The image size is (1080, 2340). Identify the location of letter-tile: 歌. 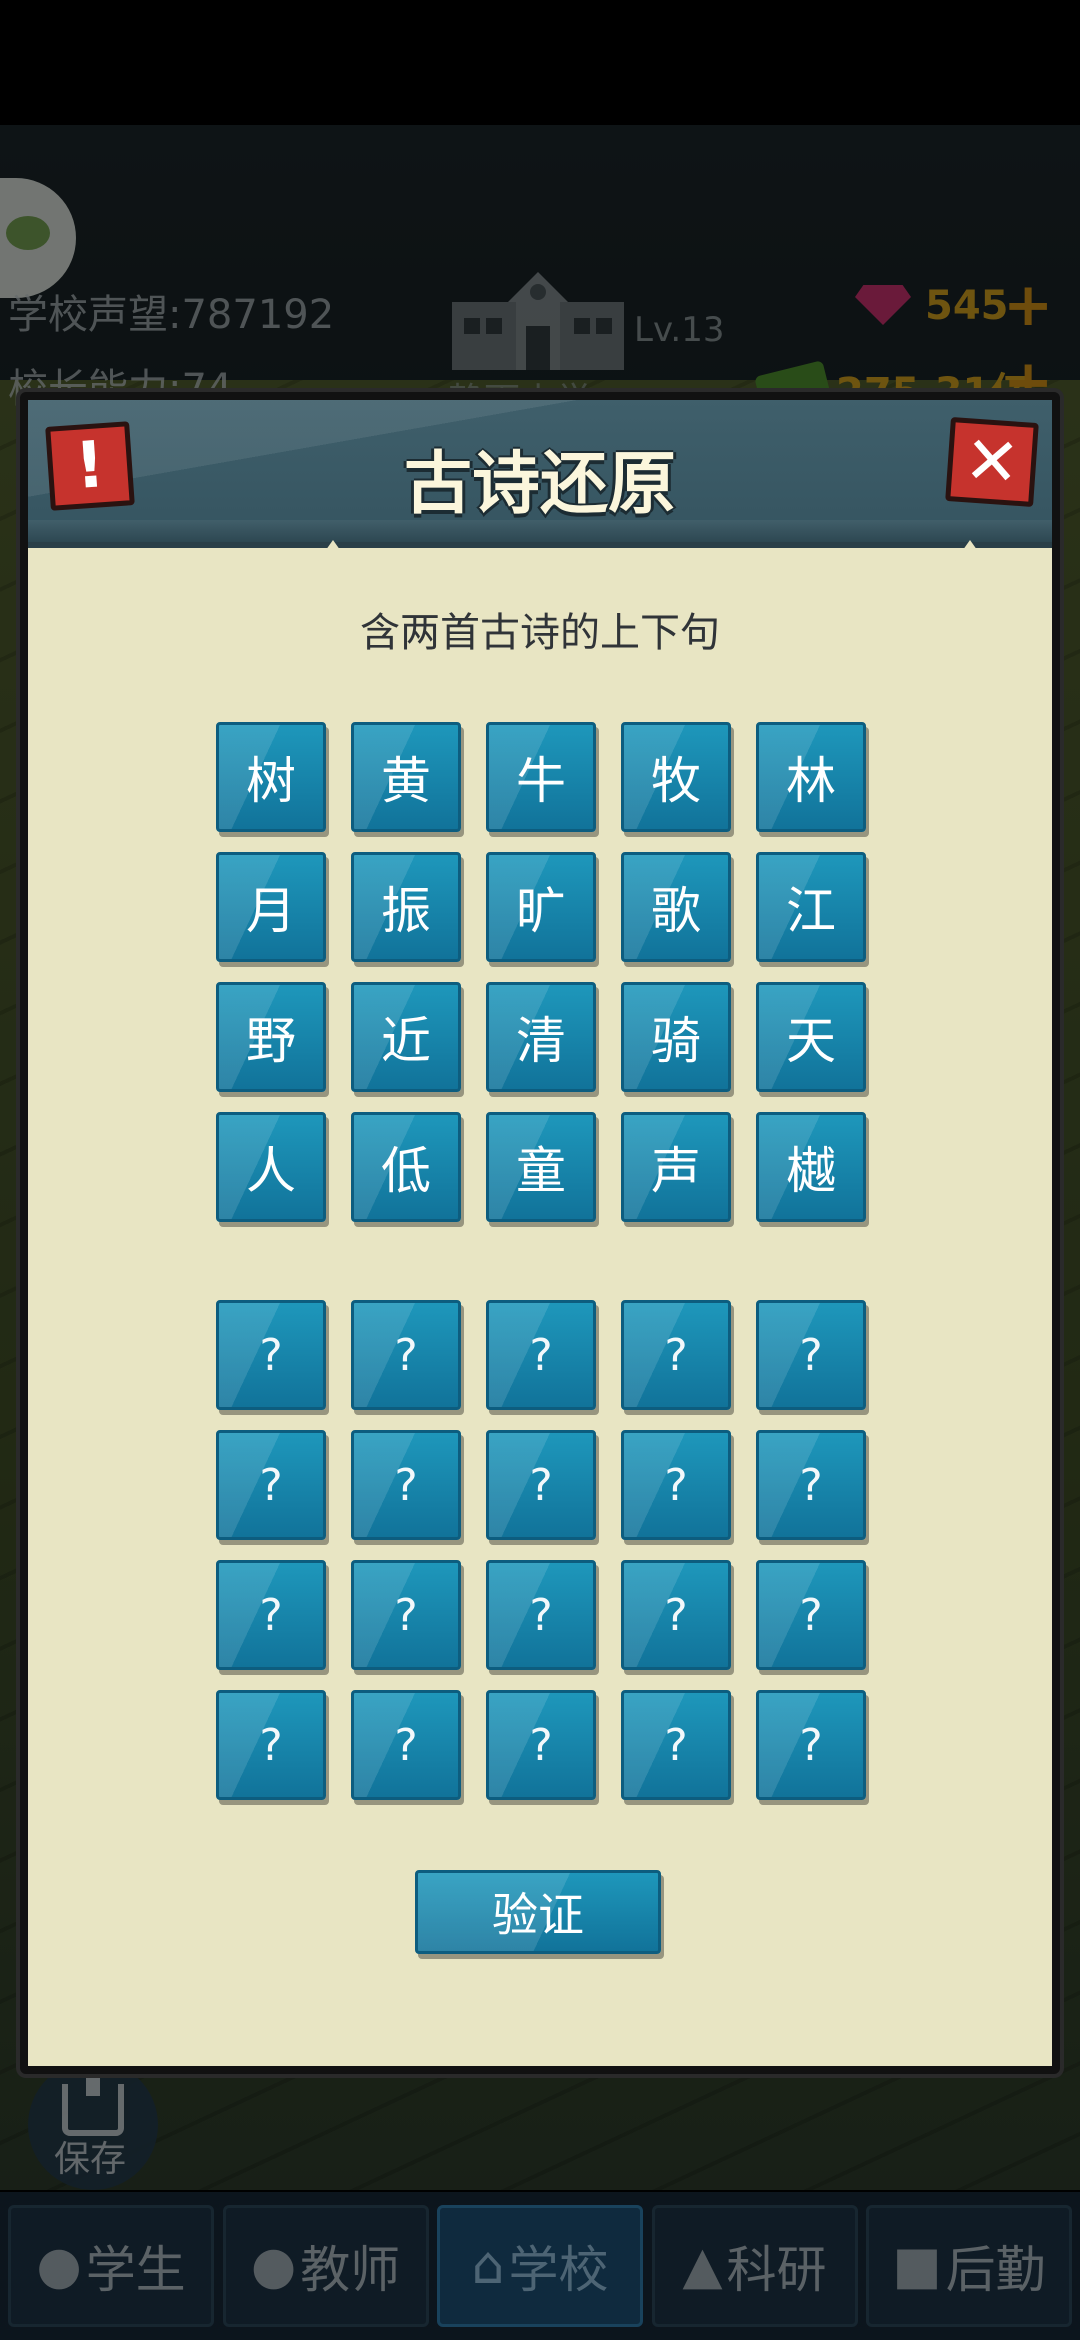
(676, 907).